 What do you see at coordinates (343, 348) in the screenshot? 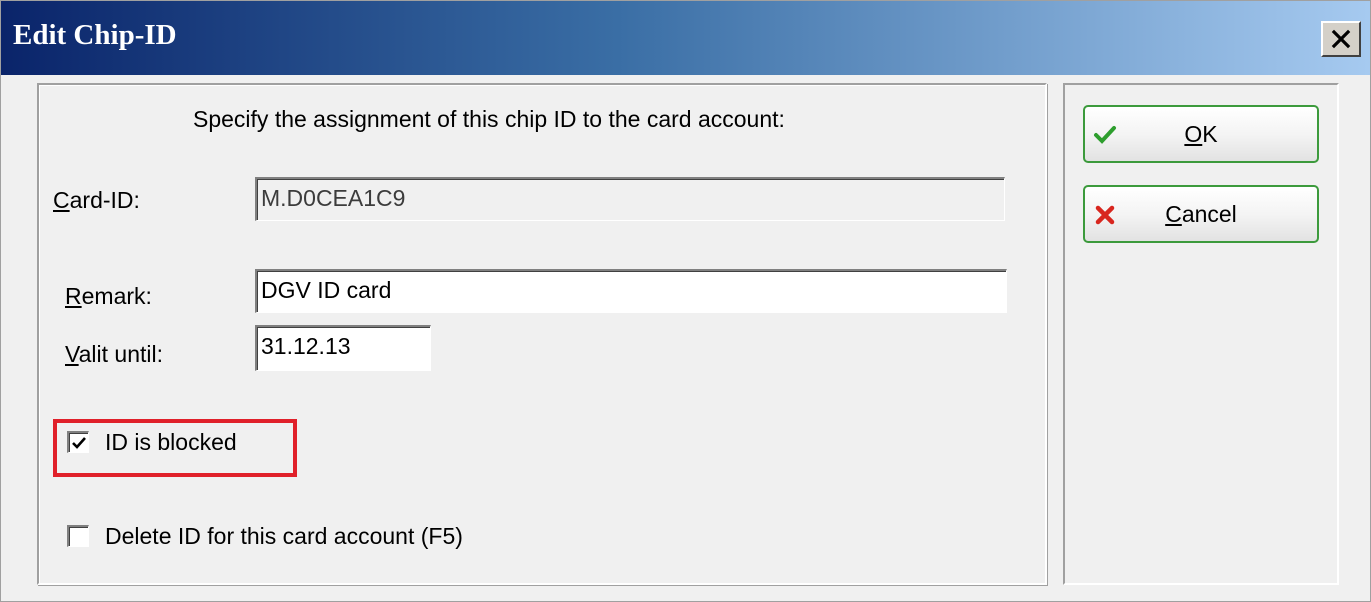
I see `valid-until-input: 31.12.13` at bounding box center [343, 348].